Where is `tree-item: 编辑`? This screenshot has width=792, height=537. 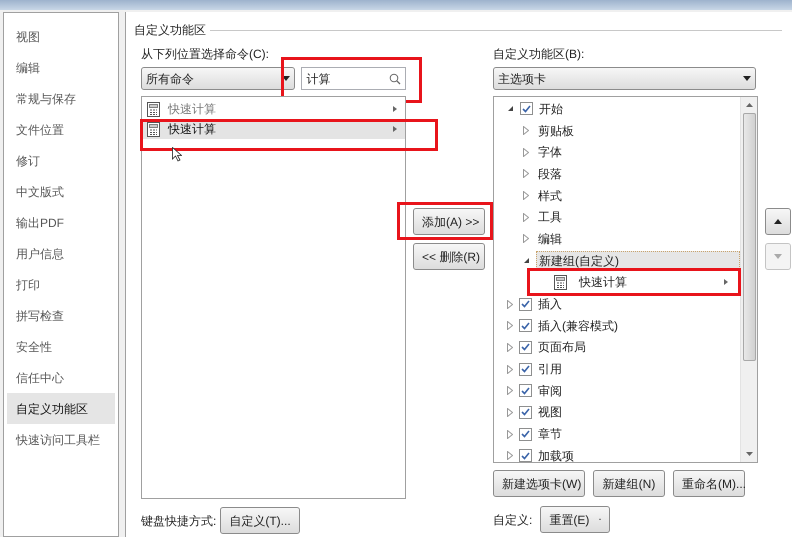
tree-item: 编辑 is located at coordinates (550, 238).